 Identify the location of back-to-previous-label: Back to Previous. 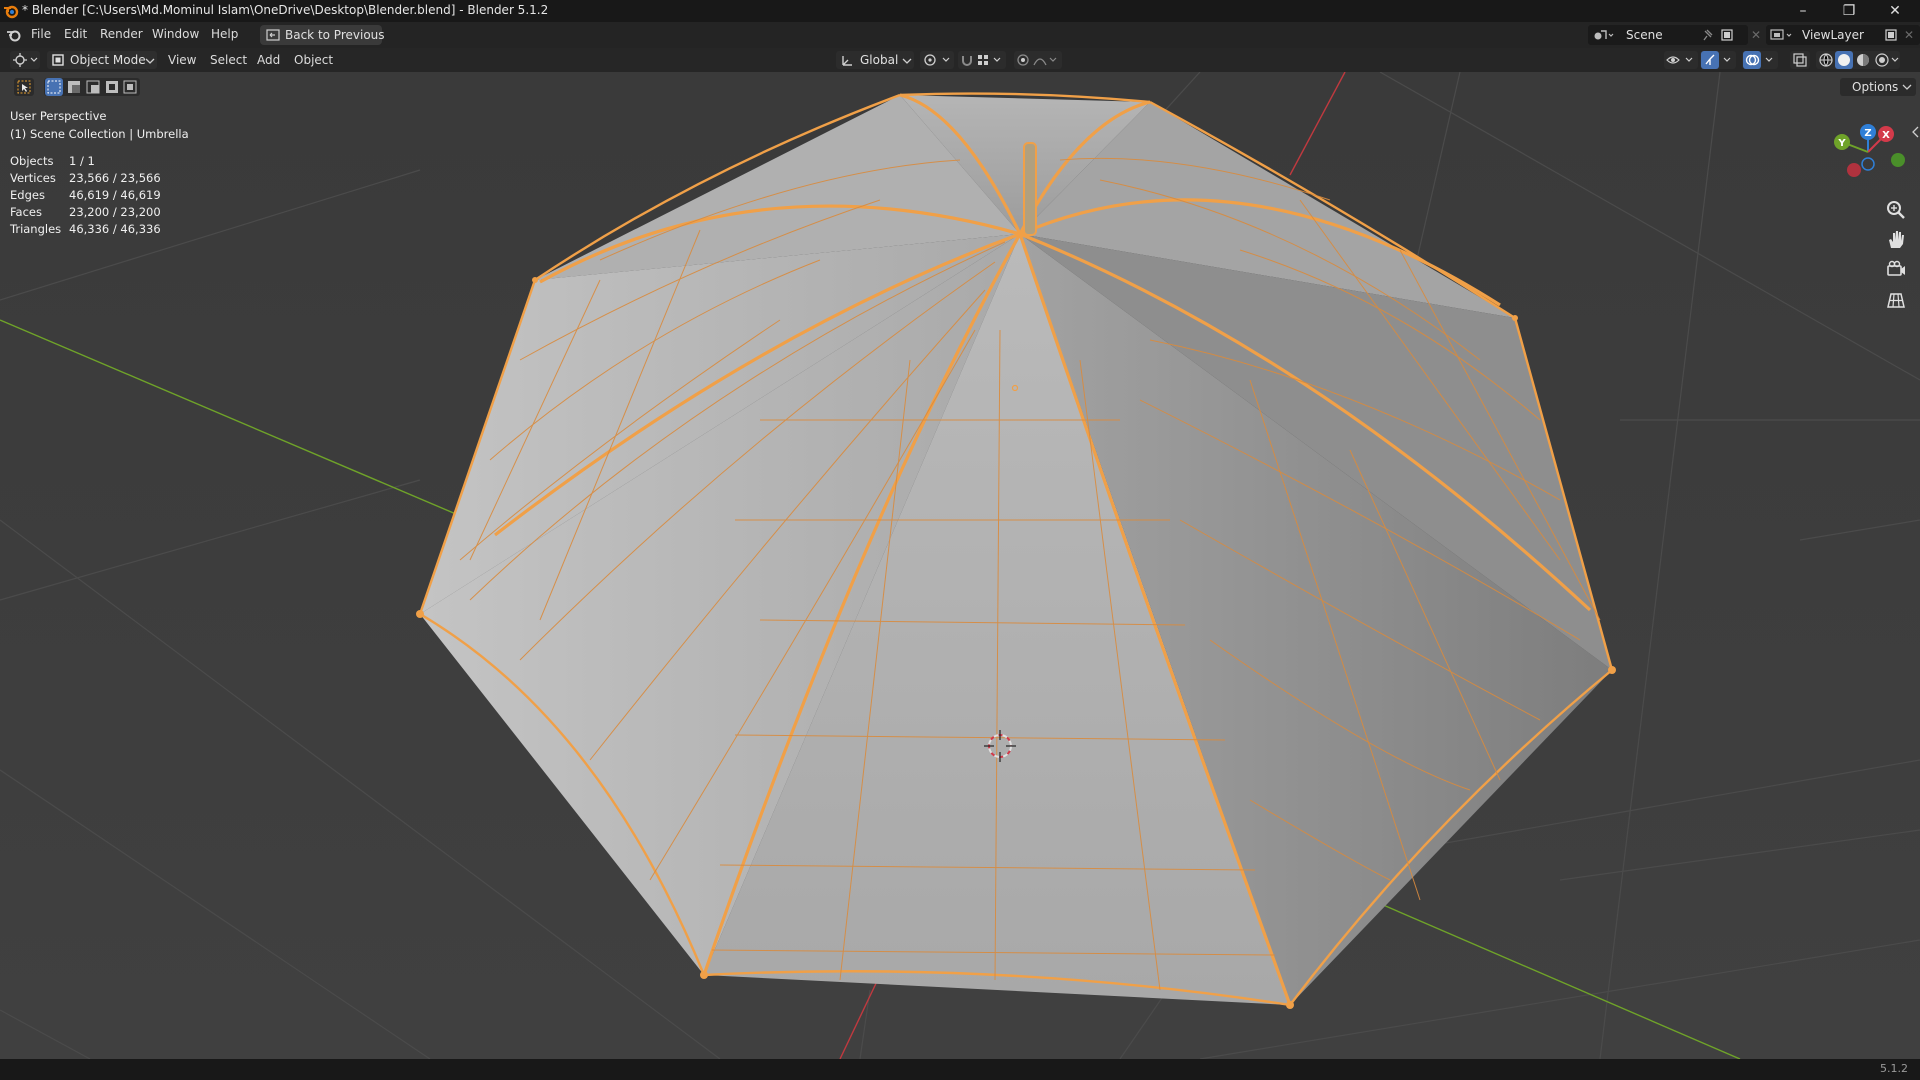
(335, 35).